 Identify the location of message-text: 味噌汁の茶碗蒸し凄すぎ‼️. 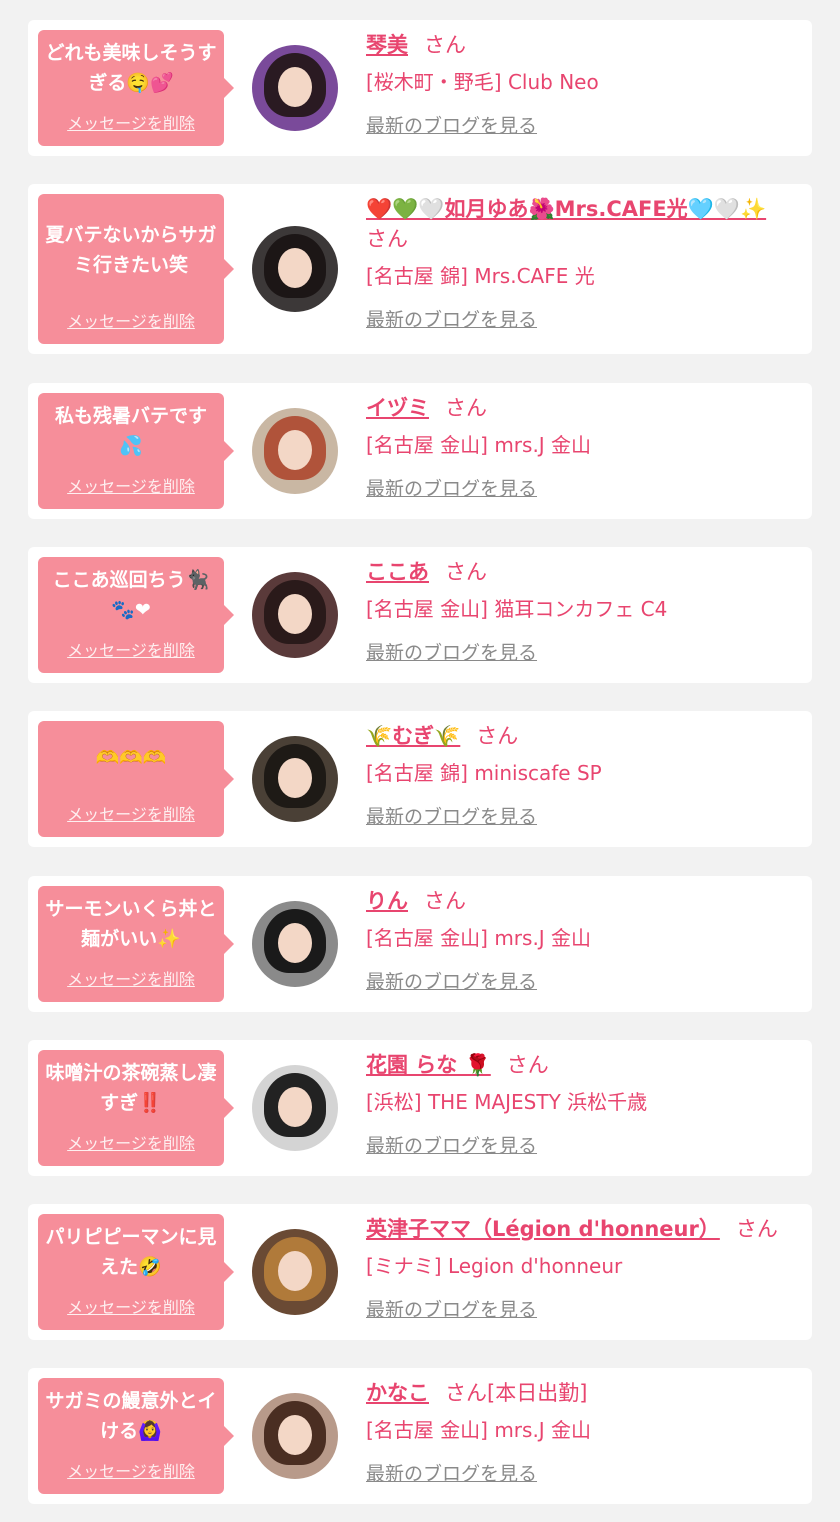
(131, 1088).